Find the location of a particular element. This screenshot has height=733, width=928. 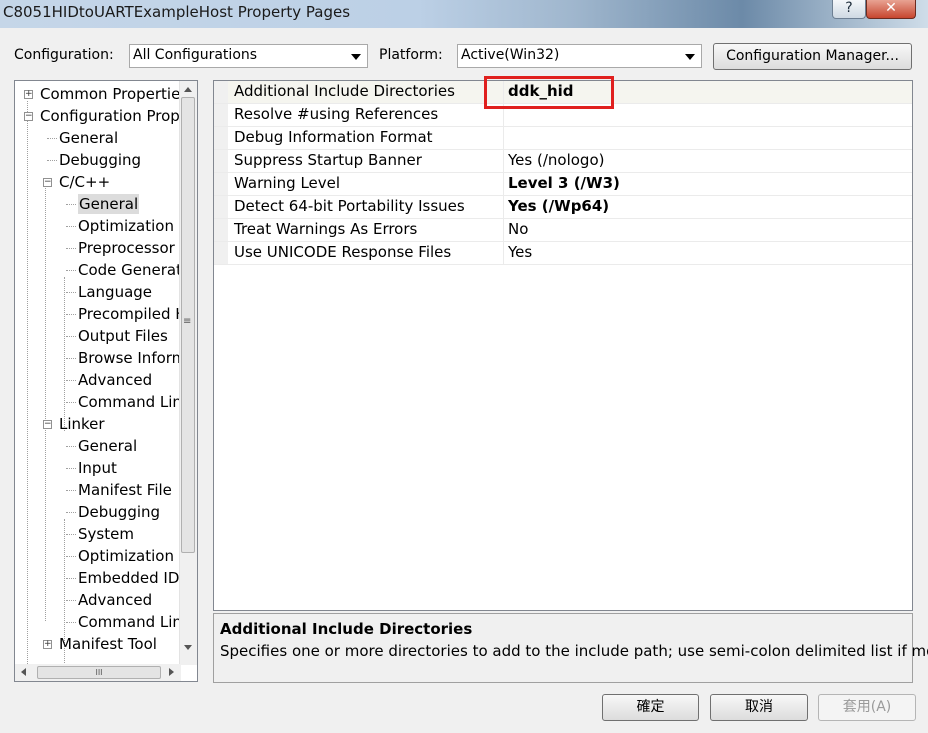

tree-item: Output Files is located at coordinates (123, 336).